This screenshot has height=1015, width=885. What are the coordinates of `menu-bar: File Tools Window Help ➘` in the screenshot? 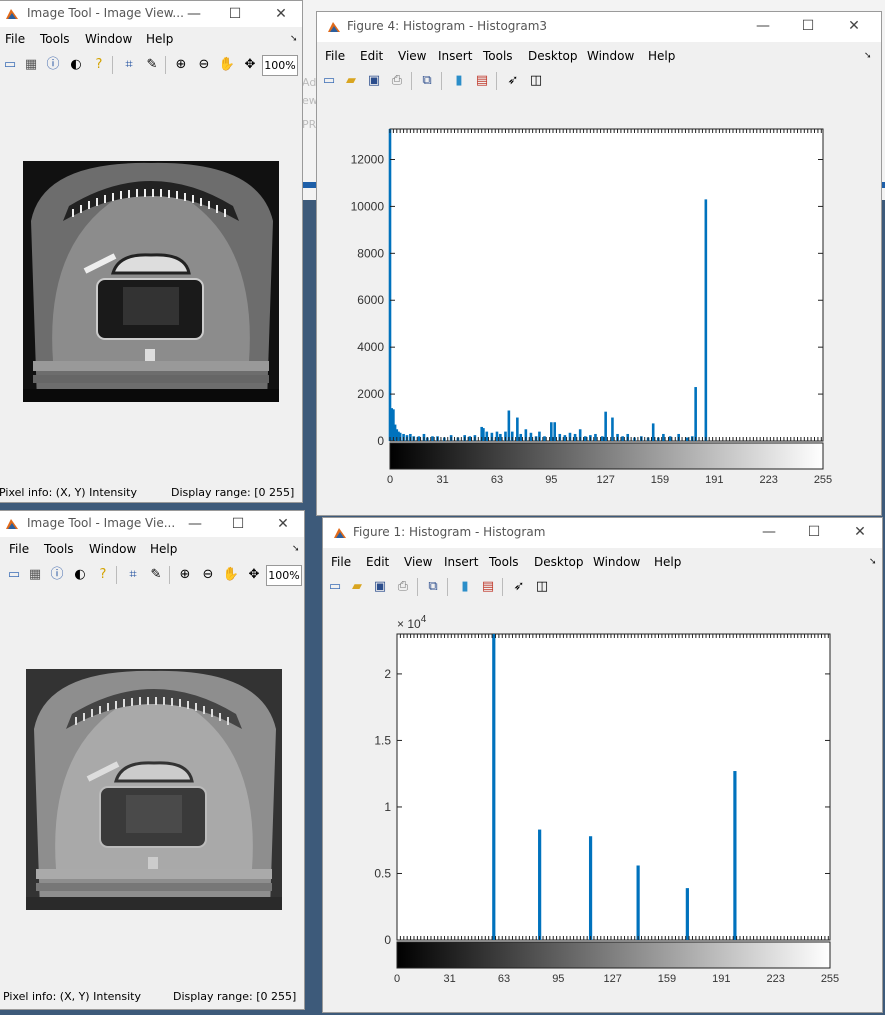 It's located at (151, 39).